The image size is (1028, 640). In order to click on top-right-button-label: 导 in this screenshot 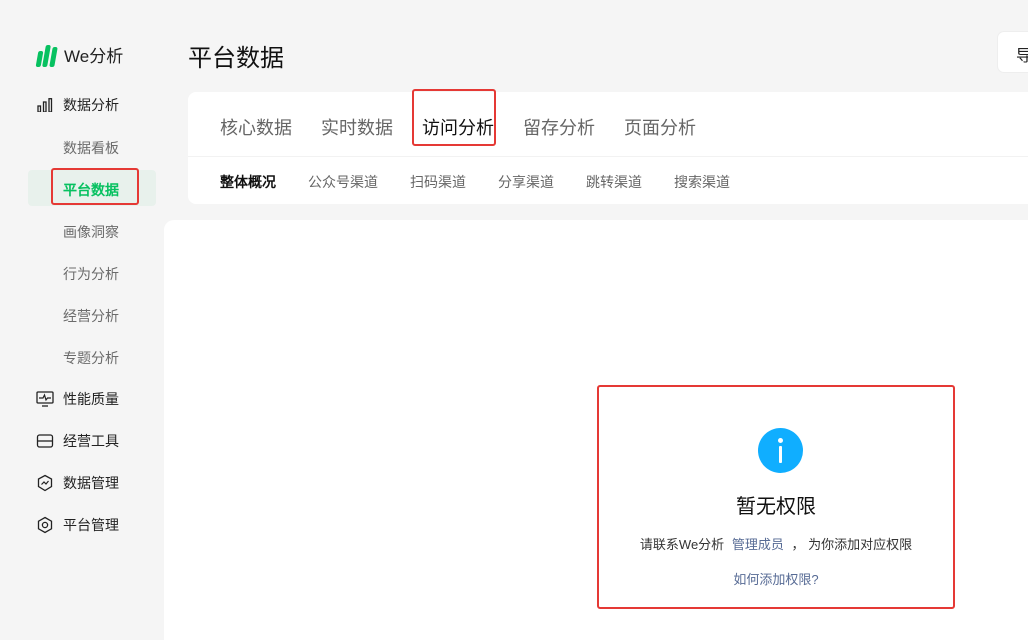, I will do `click(1022, 56)`.